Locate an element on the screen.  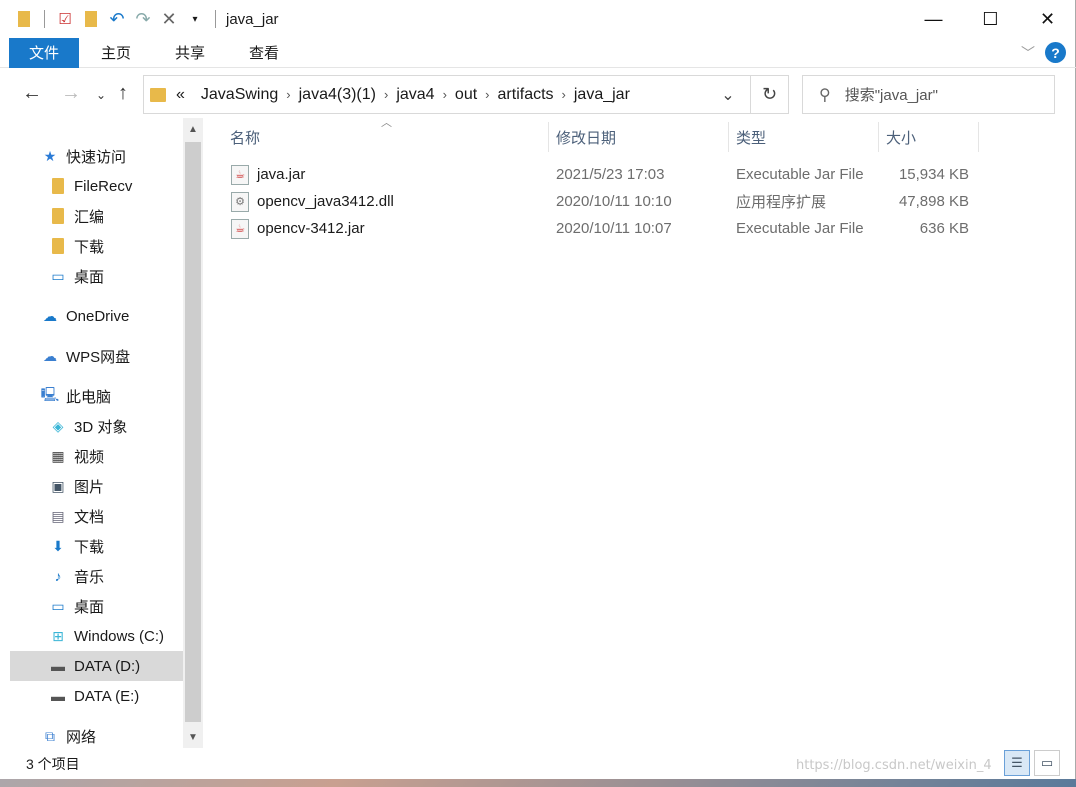
scroll-up-icon: ▲ is located at coordinates (193, 129).